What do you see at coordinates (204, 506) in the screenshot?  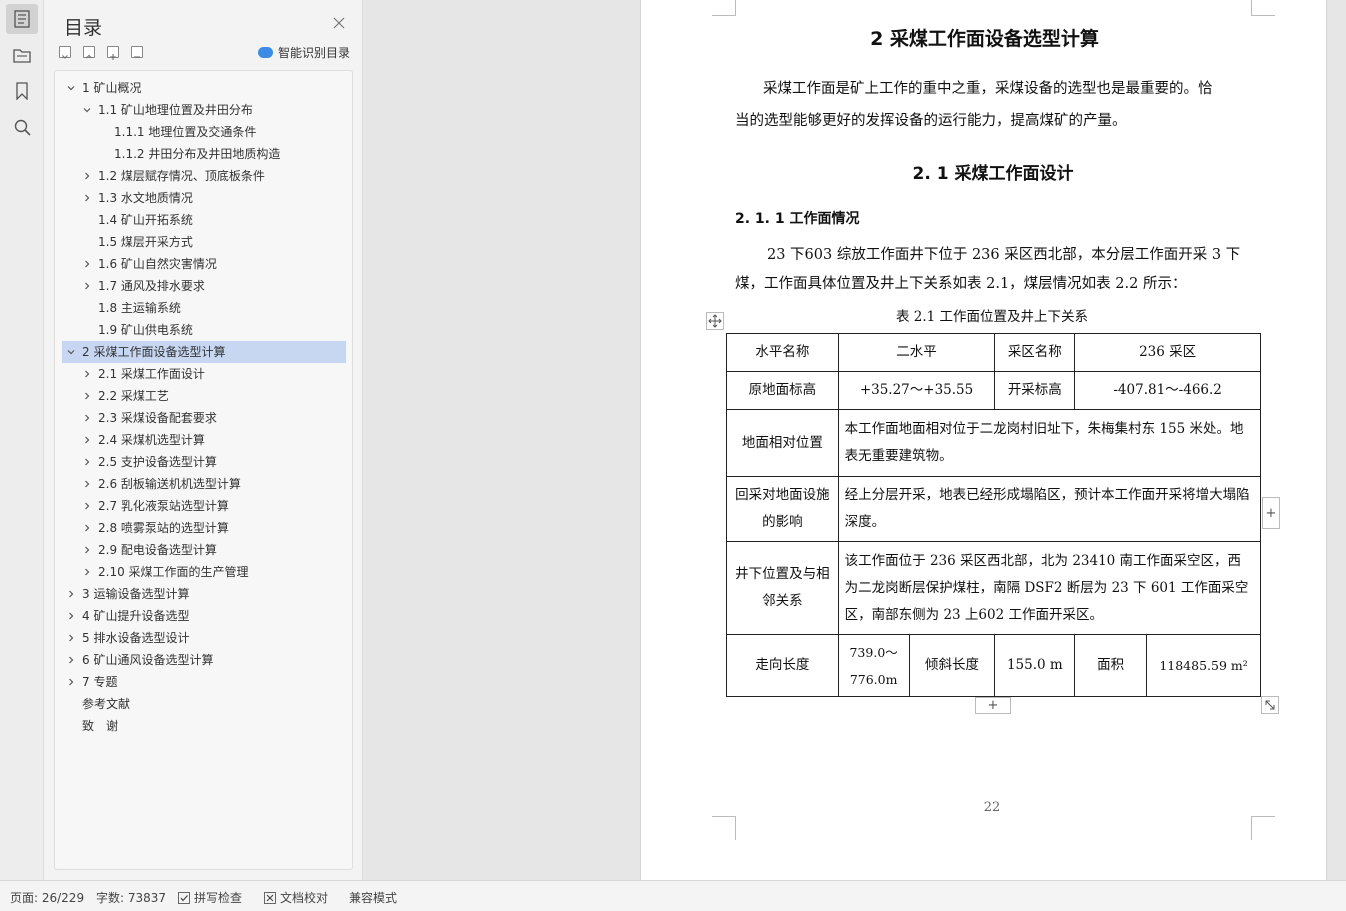 I see `toc-item: 2.7 乳化液泵站选型计算` at bounding box center [204, 506].